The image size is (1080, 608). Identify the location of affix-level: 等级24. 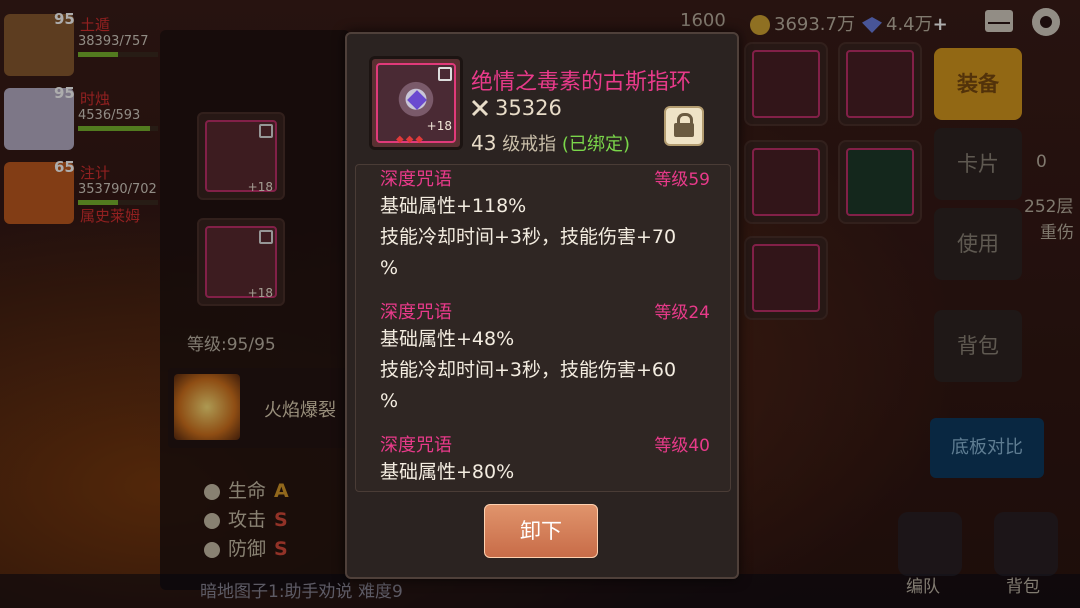
(682, 313).